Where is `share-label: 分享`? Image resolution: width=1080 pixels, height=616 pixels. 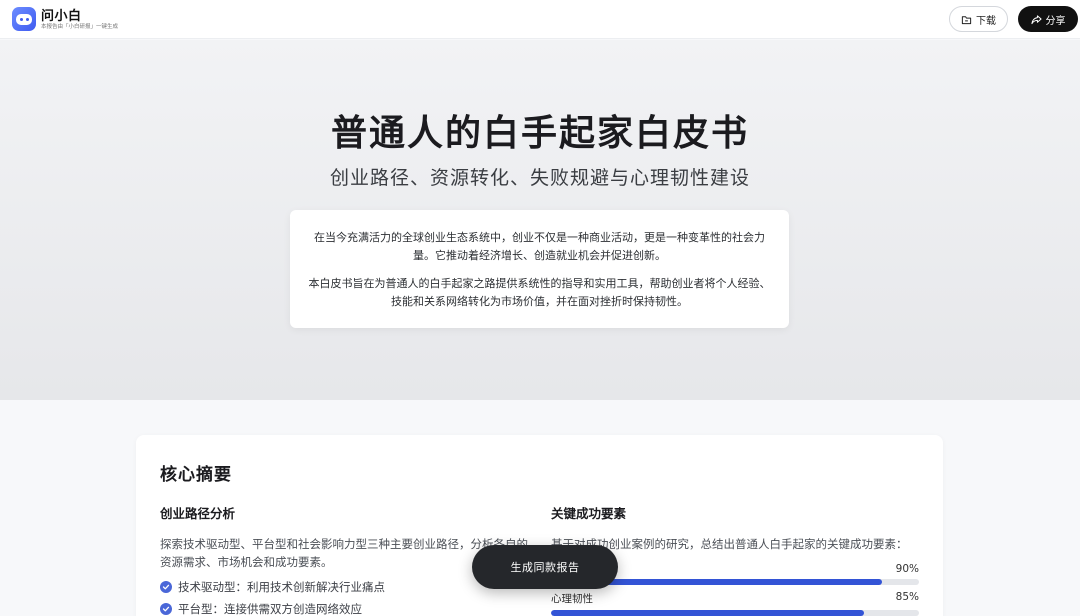 share-label: 分享 is located at coordinates (1055, 21).